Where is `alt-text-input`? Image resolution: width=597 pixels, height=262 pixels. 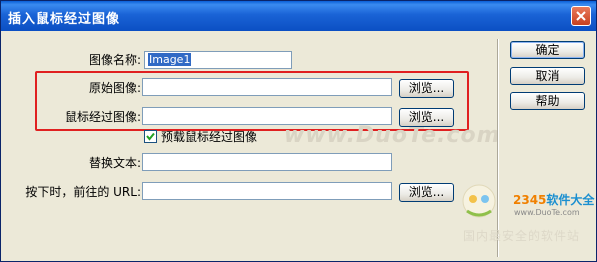 alt-text-input is located at coordinates (267, 162).